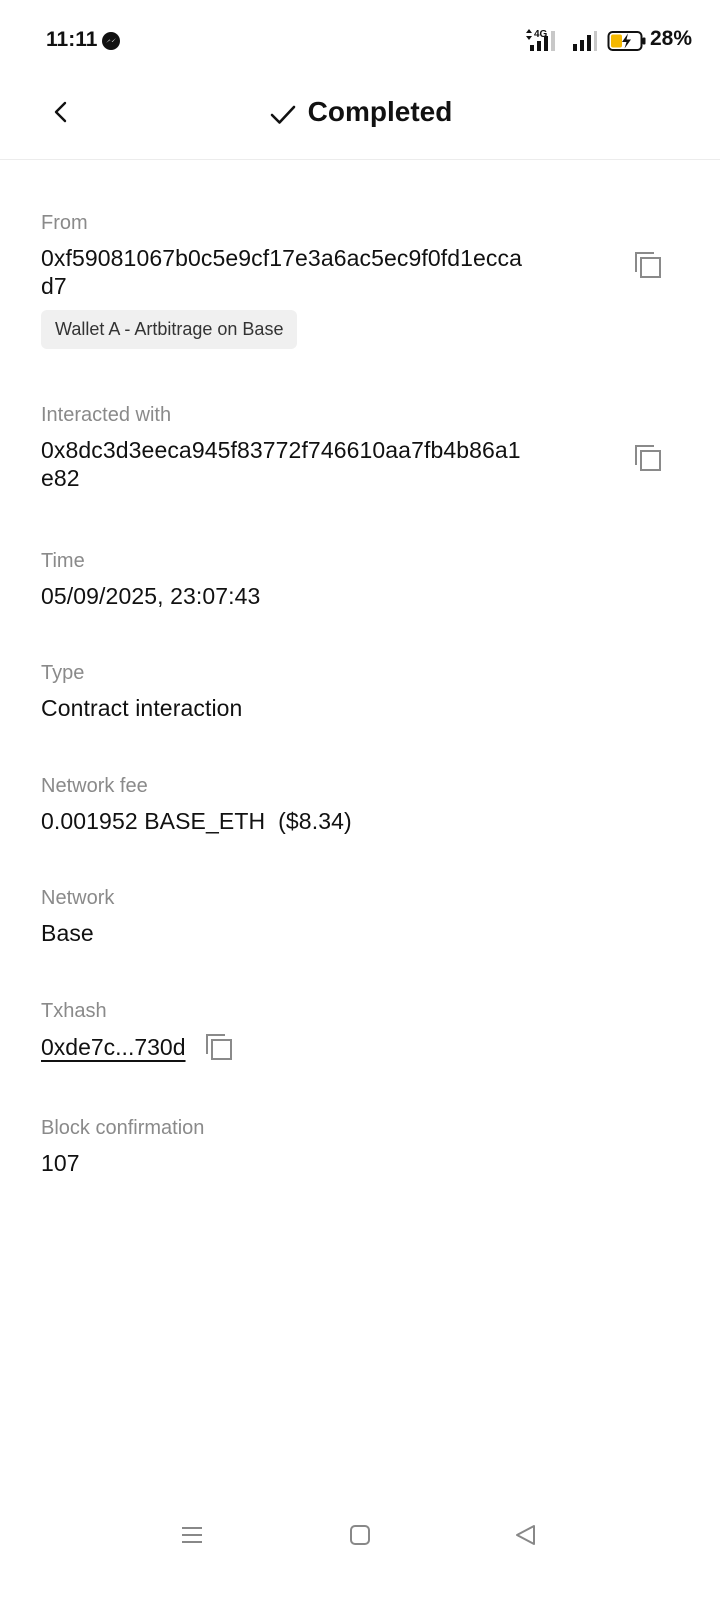  Describe the element at coordinates (648, 458) in the screenshot. I see `copy-interacted-address-button` at that location.